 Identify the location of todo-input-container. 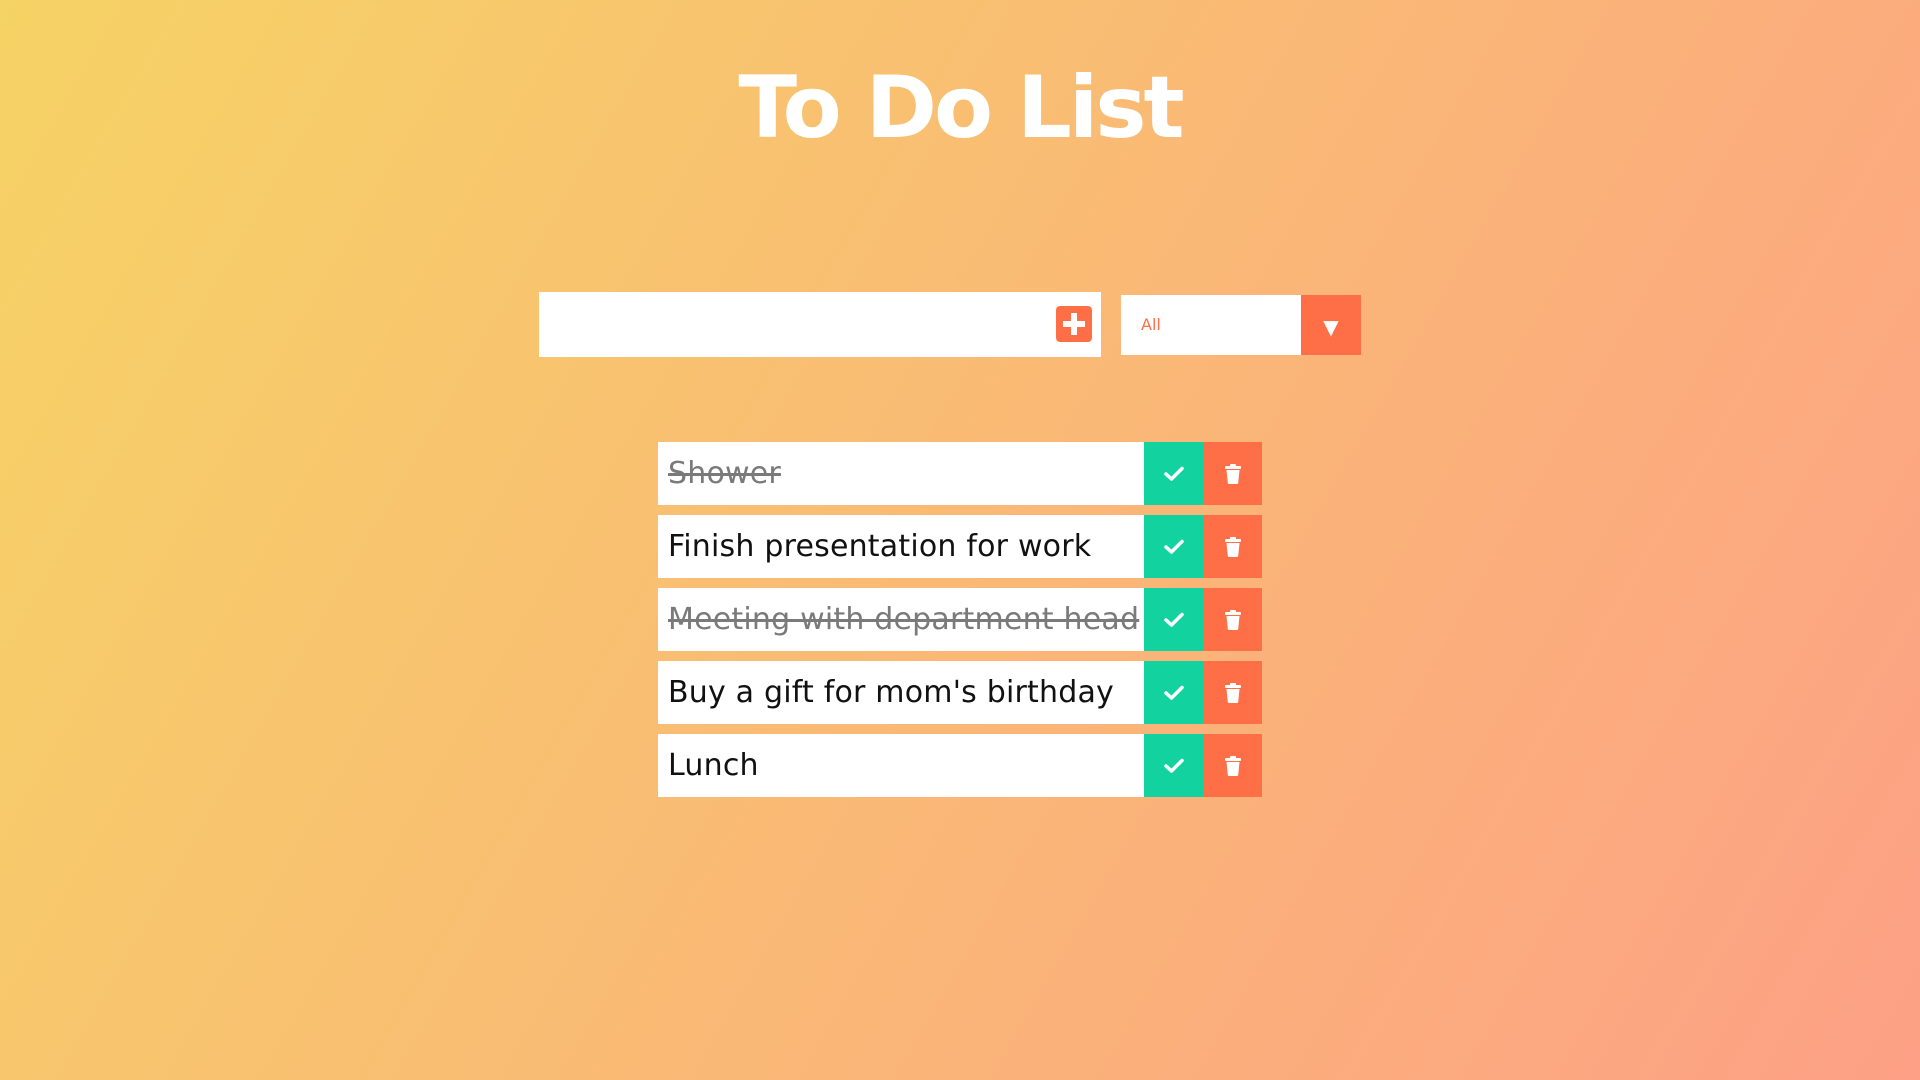
(820, 324).